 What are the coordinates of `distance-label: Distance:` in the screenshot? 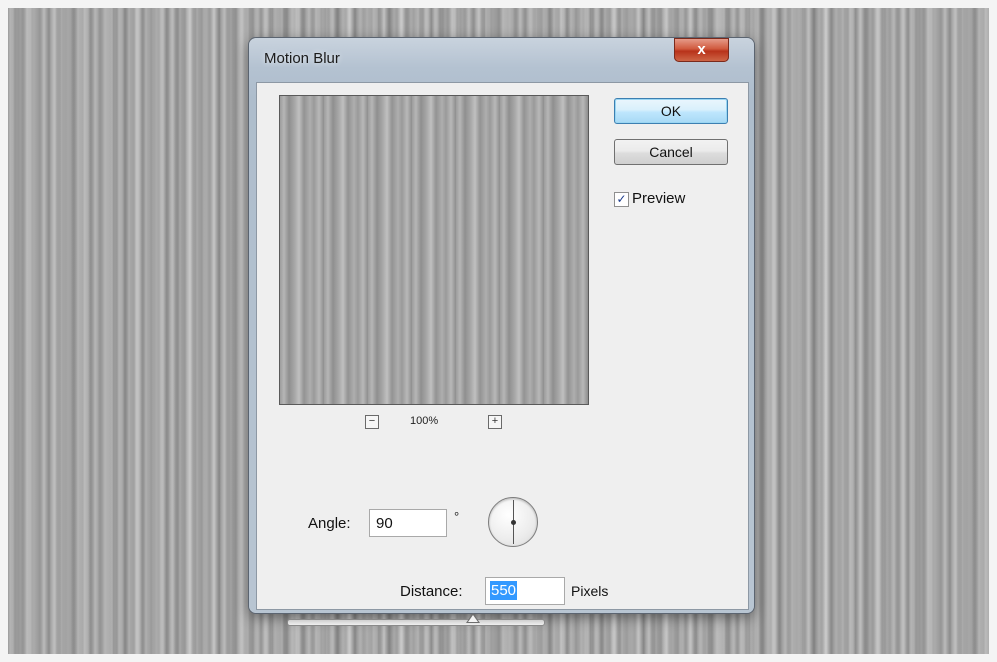 It's located at (431, 591).